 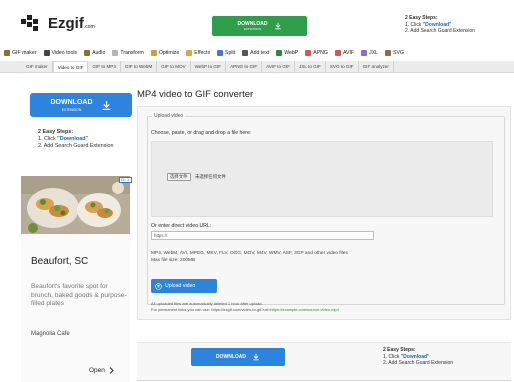 What do you see at coordinates (37, 66) in the screenshot?
I see `tab-gif-maker: GIF maker` at bounding box center [37, 66].